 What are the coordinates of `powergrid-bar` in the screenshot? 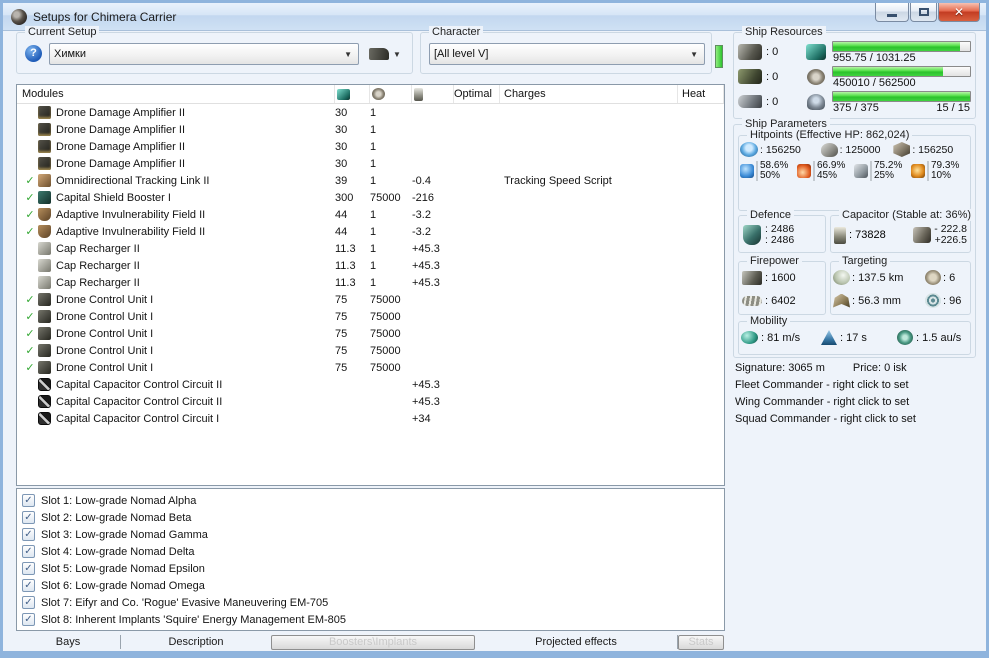 It's located at (901, 71).